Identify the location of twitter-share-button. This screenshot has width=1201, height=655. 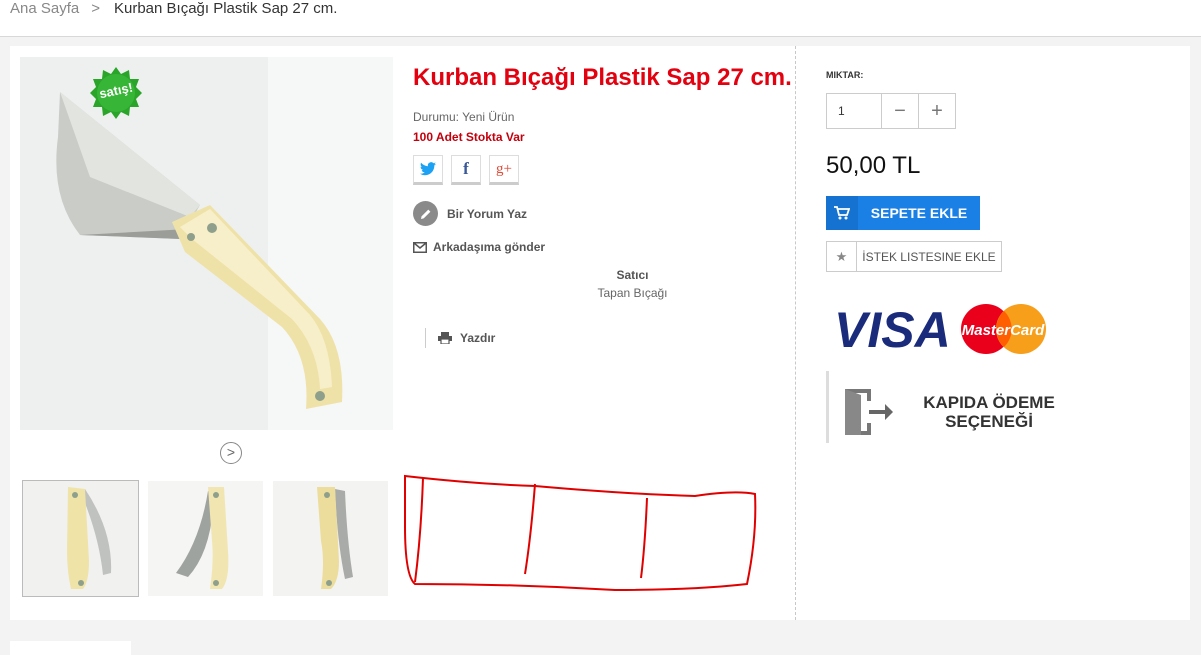
(428, 170).